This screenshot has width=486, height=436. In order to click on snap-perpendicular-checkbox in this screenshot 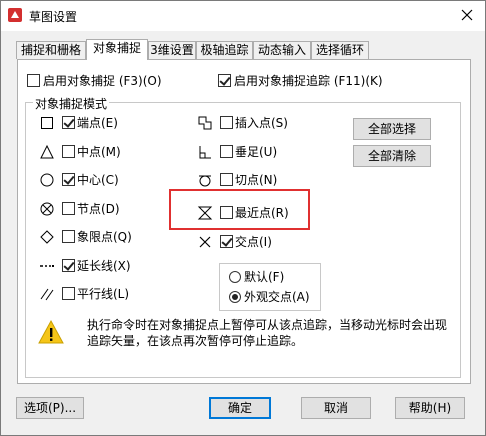, I will do `click(226, 151)`.